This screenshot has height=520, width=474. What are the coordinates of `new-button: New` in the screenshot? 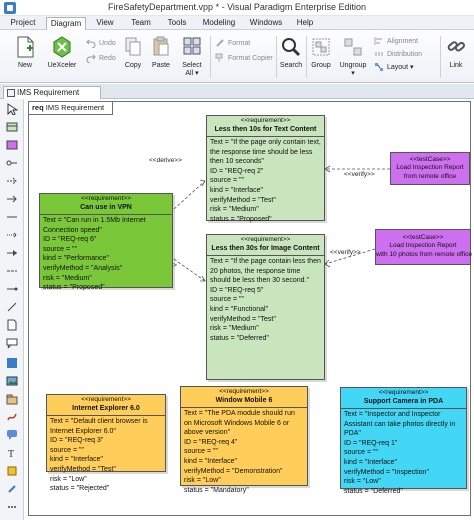 It's located at (25, 56).